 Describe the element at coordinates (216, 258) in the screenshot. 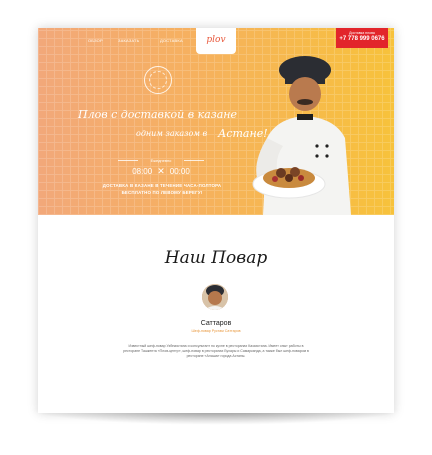

I see `chef-section-title: Наш Повар` at that location.